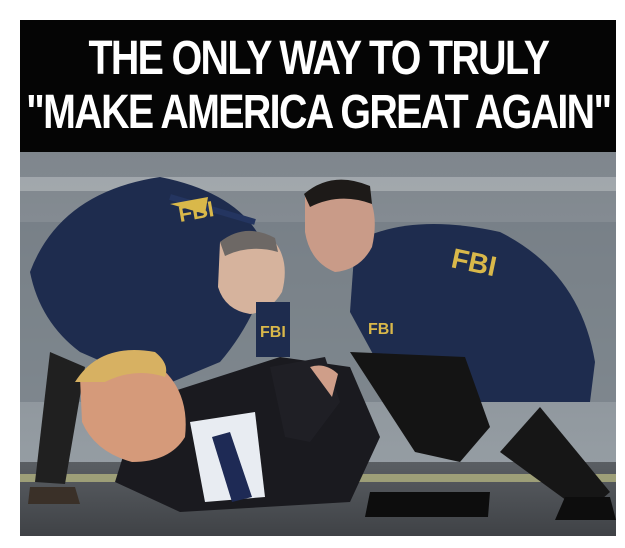  I want to click on agent-left-chest-lettering: FBI, so click(273, 332).